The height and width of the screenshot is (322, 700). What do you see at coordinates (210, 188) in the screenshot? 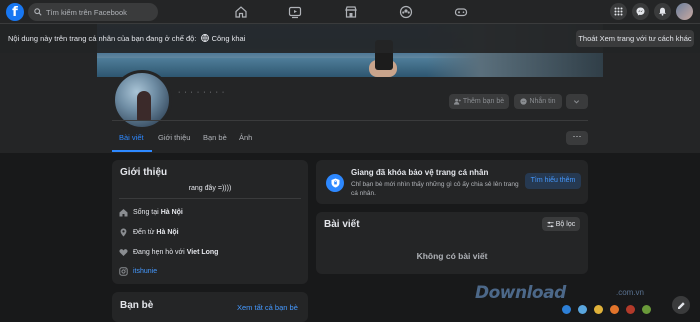
I see `intro-bio: rang đây =))))` at bounding box center [210, 188].